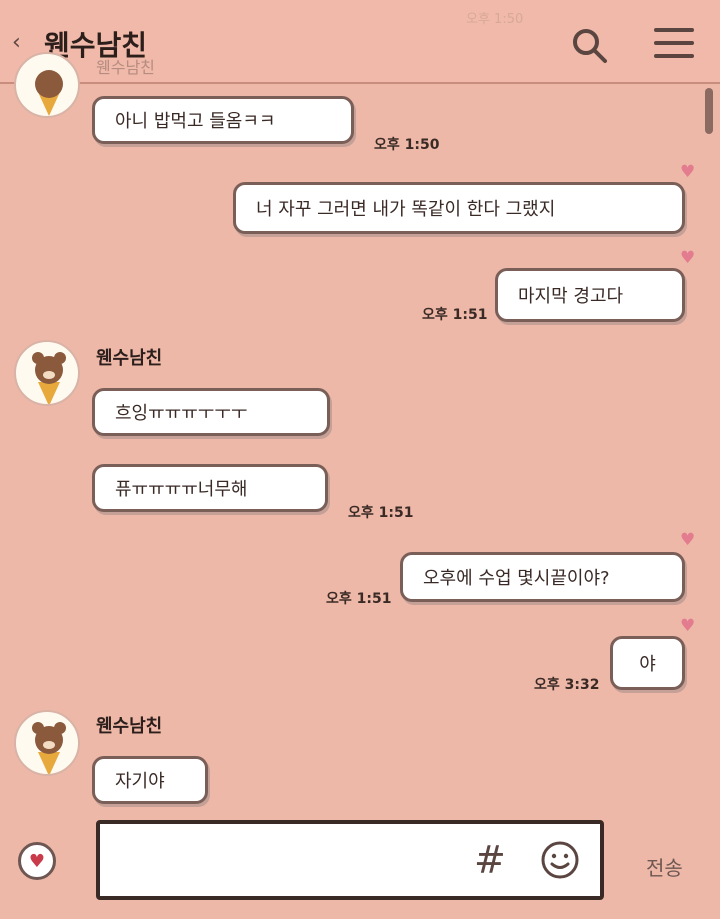  What do you see at coordinates (125, 67) in the screenshot?
I see `faded-previous-sender: 웬수남친` at bounding box center [125, 67].